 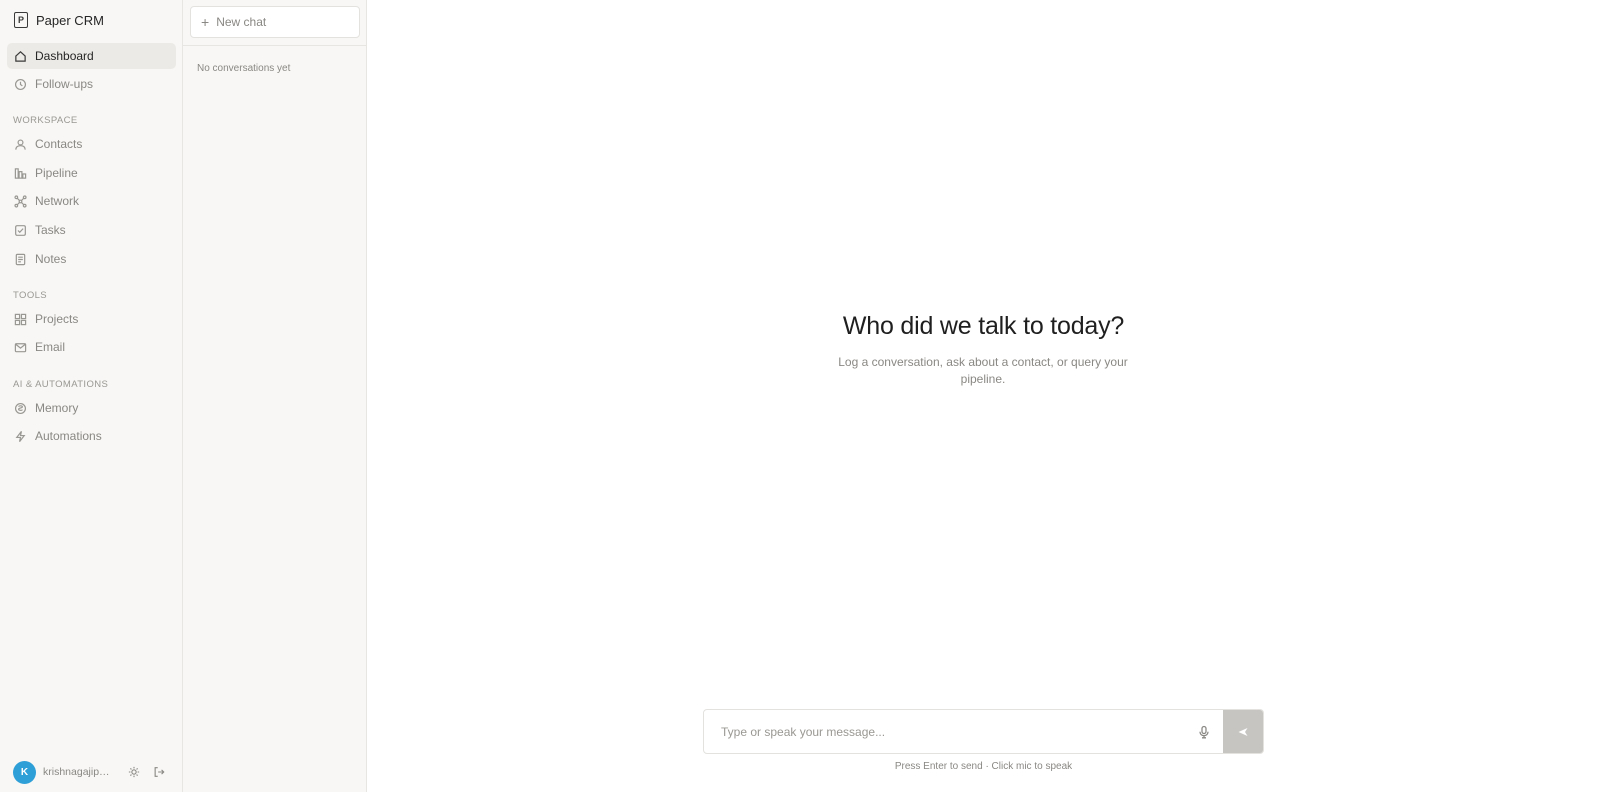 What do you see at coordinates (20, 436) in the screenshot?
I see `bolt-icon` at bounding box center [20, 436].